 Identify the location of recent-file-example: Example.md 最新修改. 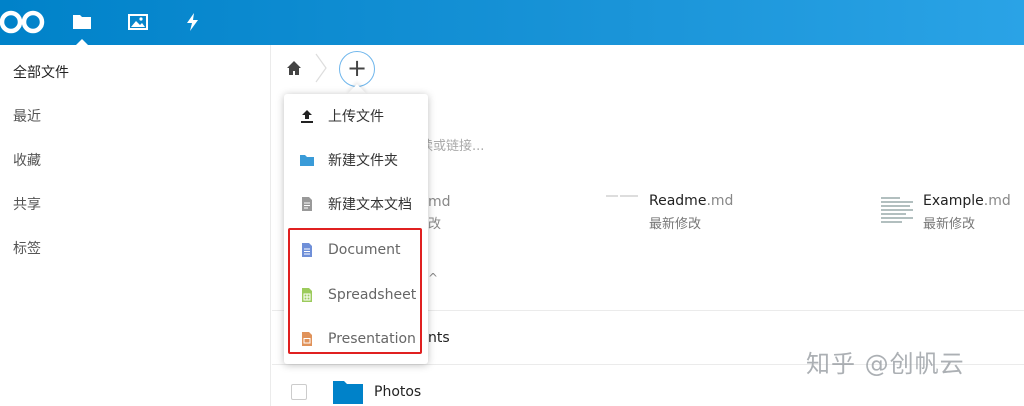
(967, 212).